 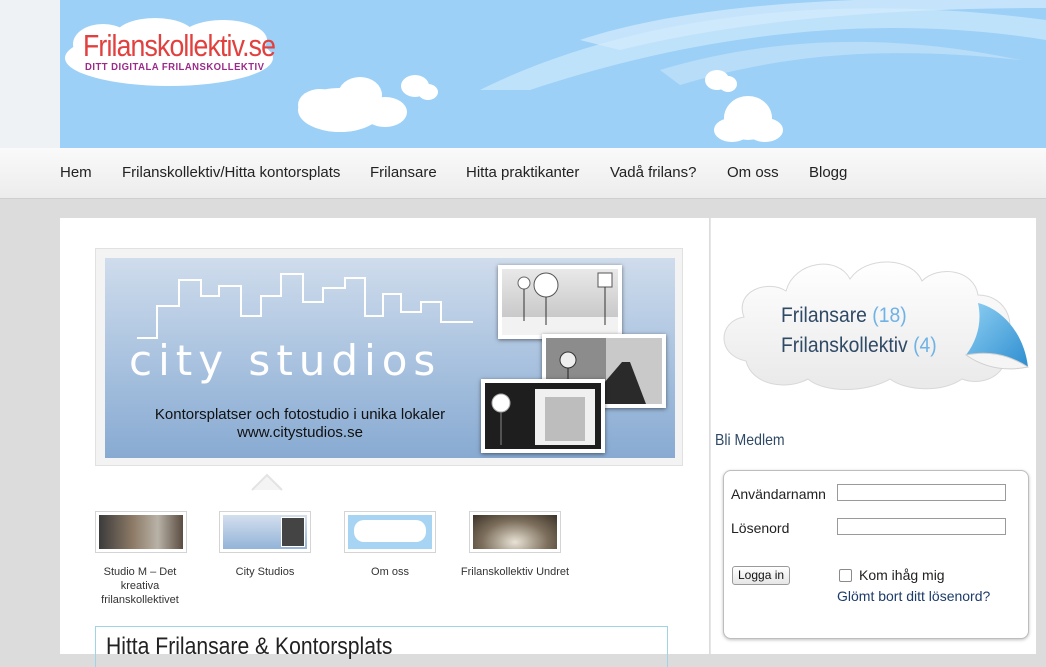 I want to click on forgot-password-link: Glömt bort ditt lösenord?, so click(x=913, y=596).